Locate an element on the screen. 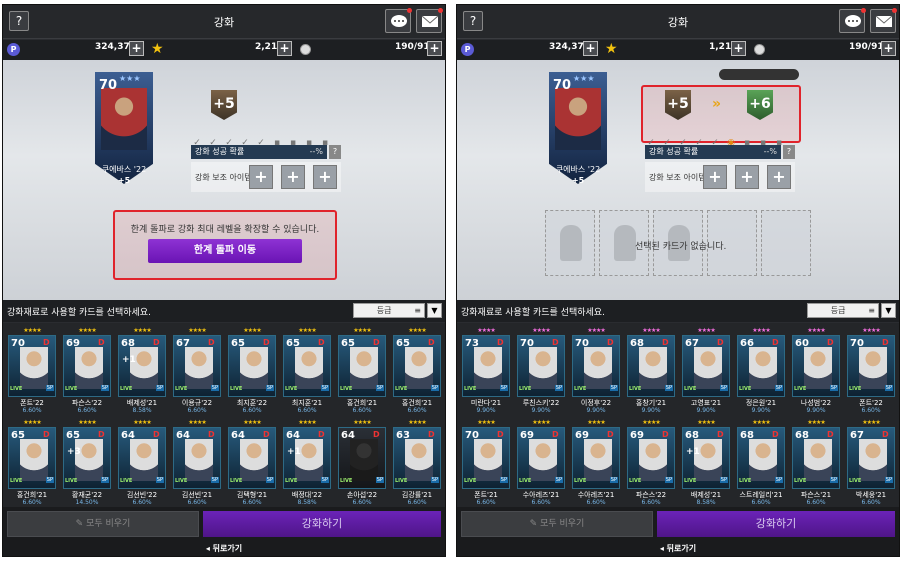 Image resolution: width=902 pixels, height=561 pixels. material-card: ★★★★ 70 D LIVE SP 이정후'22 9.90% is located at coordinates (596, 371).